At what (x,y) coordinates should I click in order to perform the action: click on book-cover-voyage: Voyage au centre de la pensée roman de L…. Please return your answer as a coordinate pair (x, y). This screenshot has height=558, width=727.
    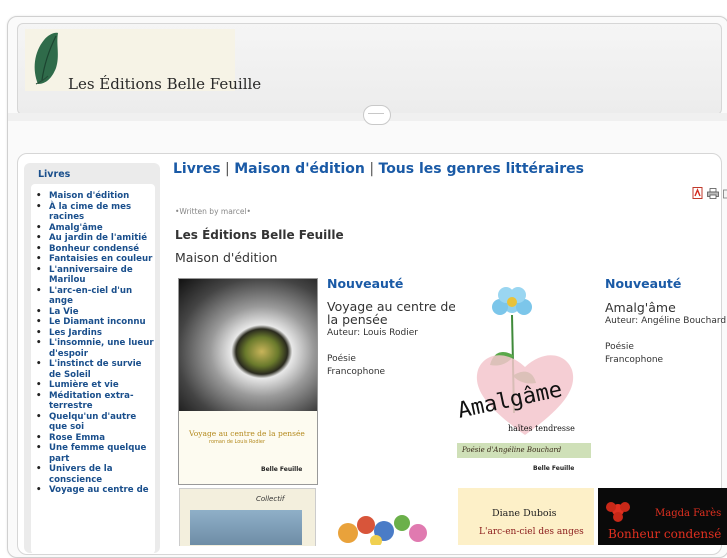
    Looking at the image, I should click on (248, 381).